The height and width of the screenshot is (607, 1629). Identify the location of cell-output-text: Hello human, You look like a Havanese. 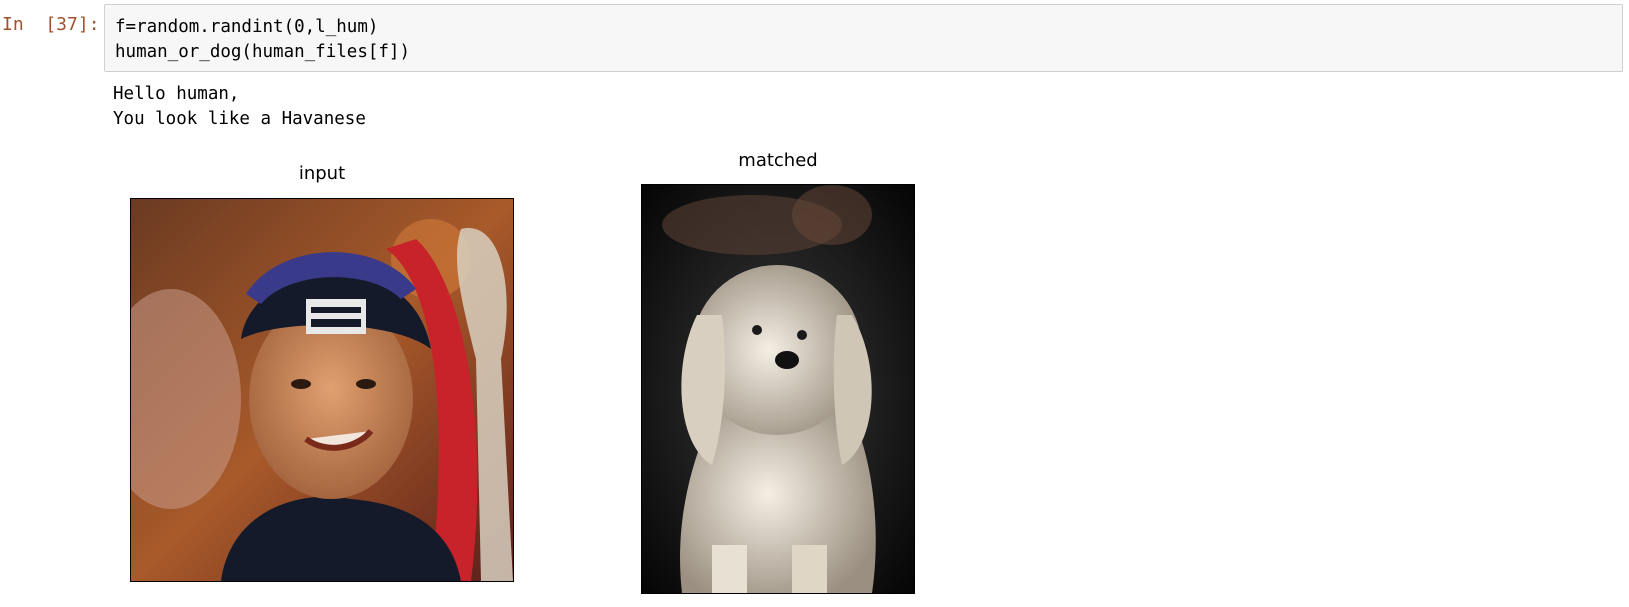
(239, 107).